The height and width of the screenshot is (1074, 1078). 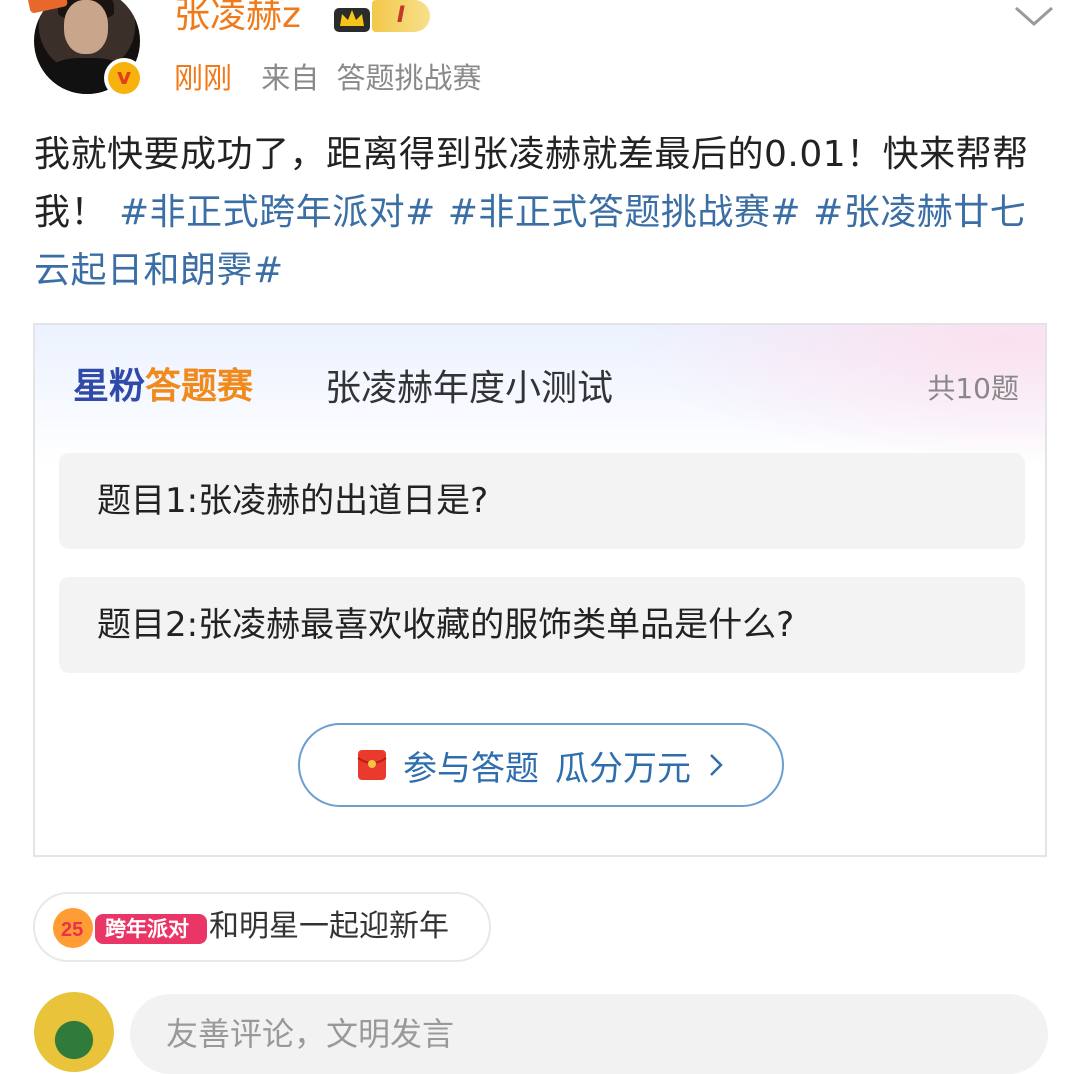 What do you see at coordinates (290, 78) in the screenshot?
I see `source-prefix: 来自` at bounding box center [290, 78].